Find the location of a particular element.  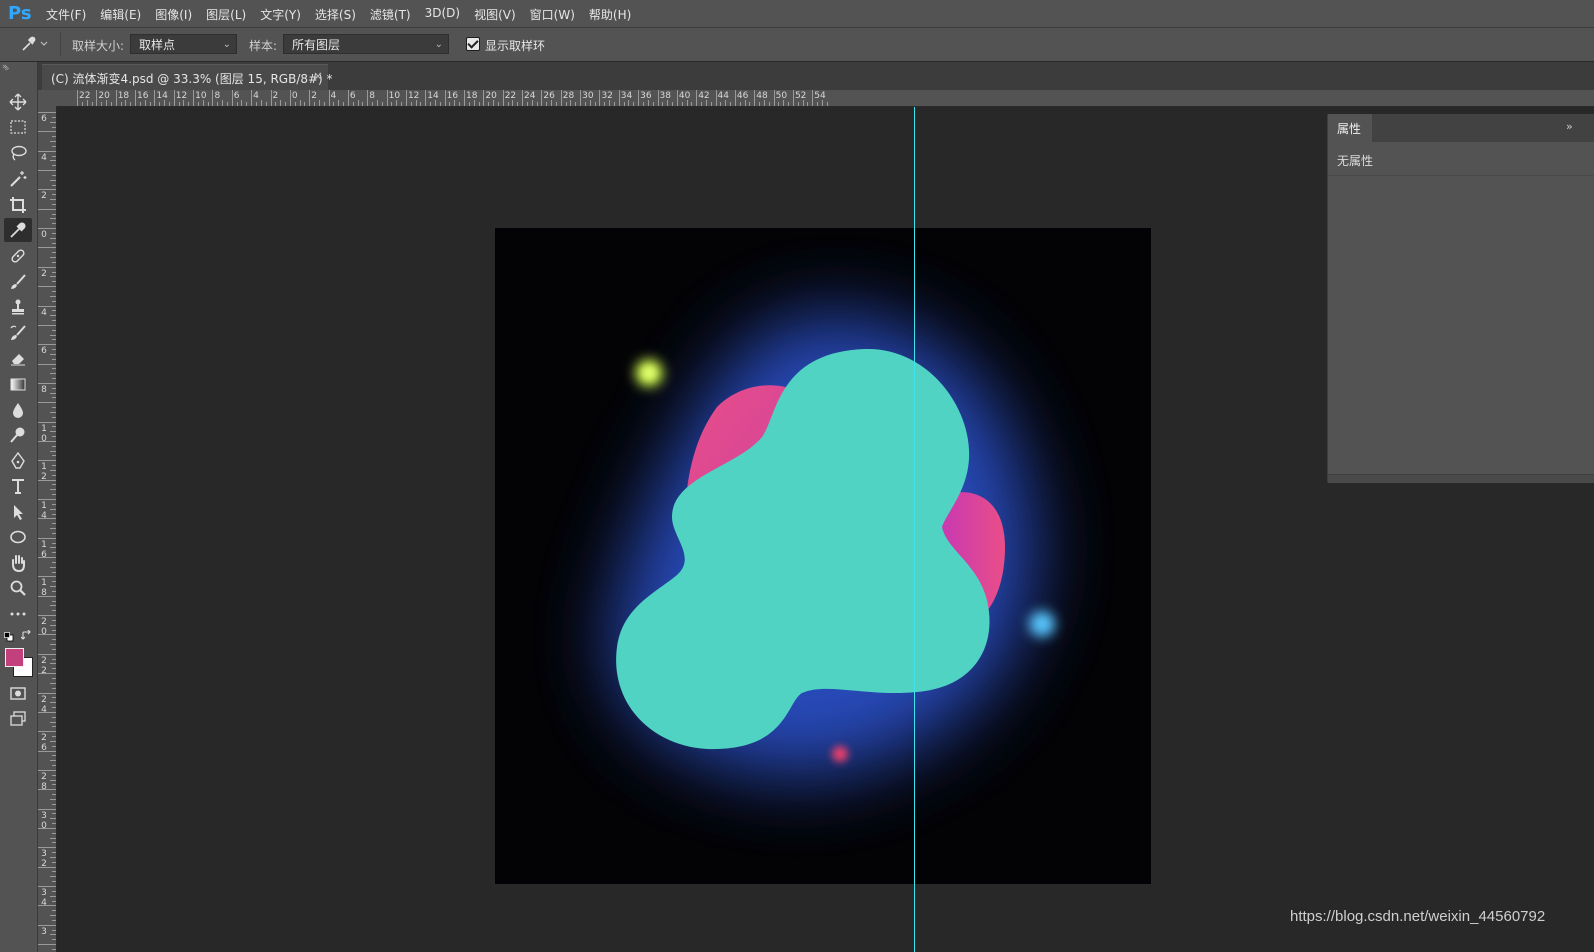

screen-mode-button is located at coordinates (18, 719).